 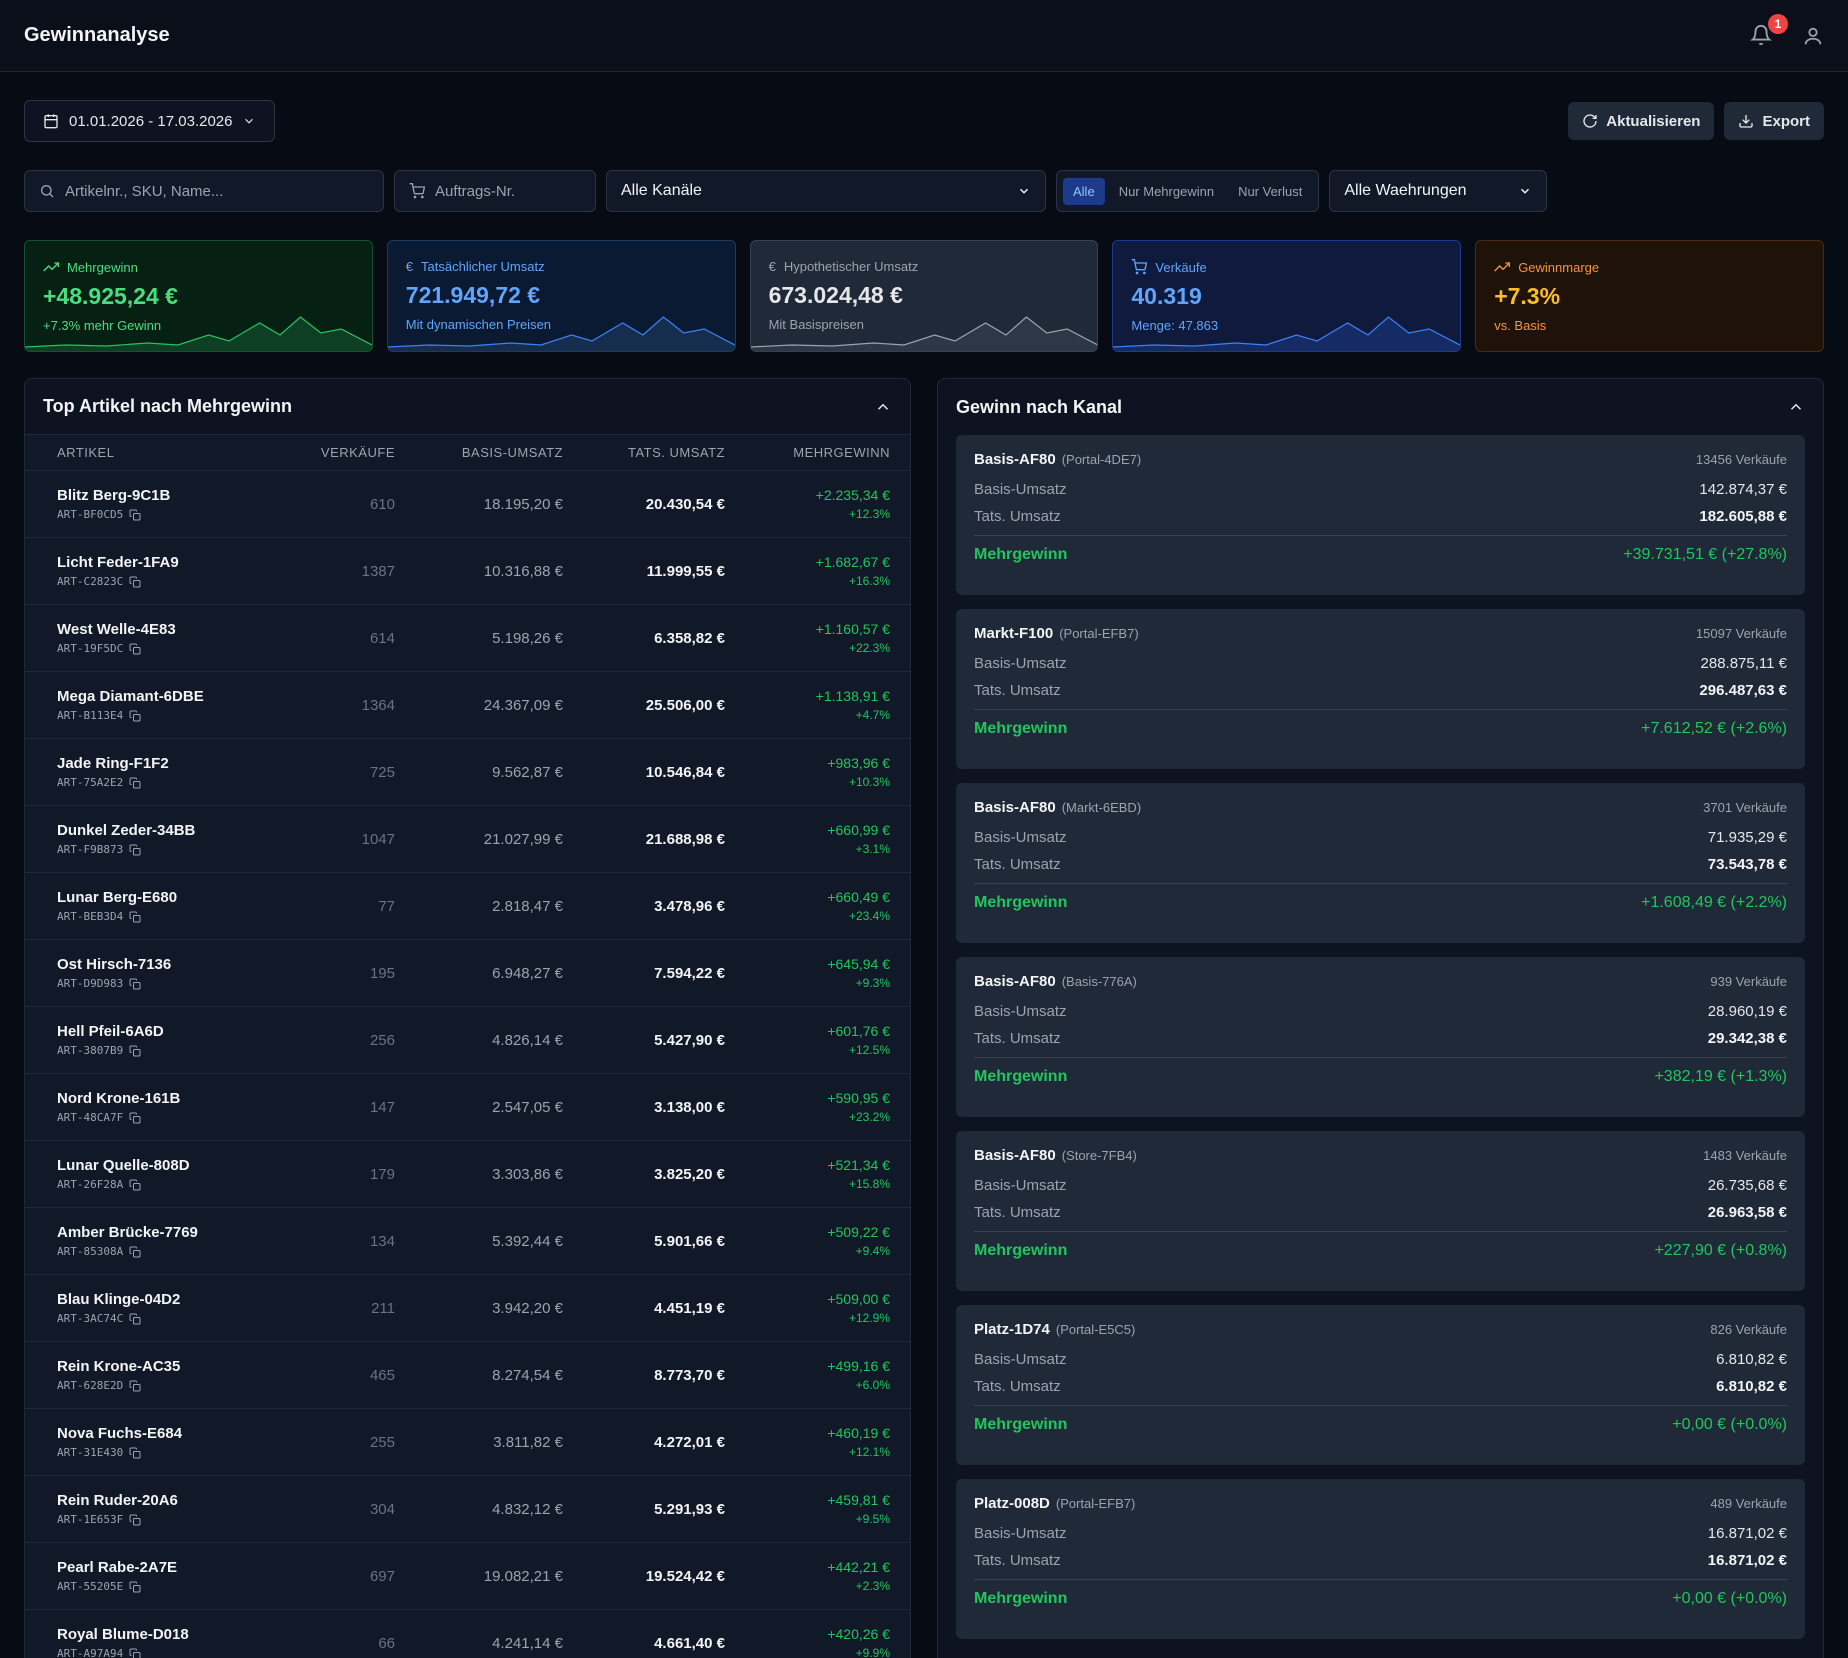 What do you see at coordinates (90, 1184) in the screenshot?
I see `article-code: ART-26F28A` at bounding box center [90, 1184].